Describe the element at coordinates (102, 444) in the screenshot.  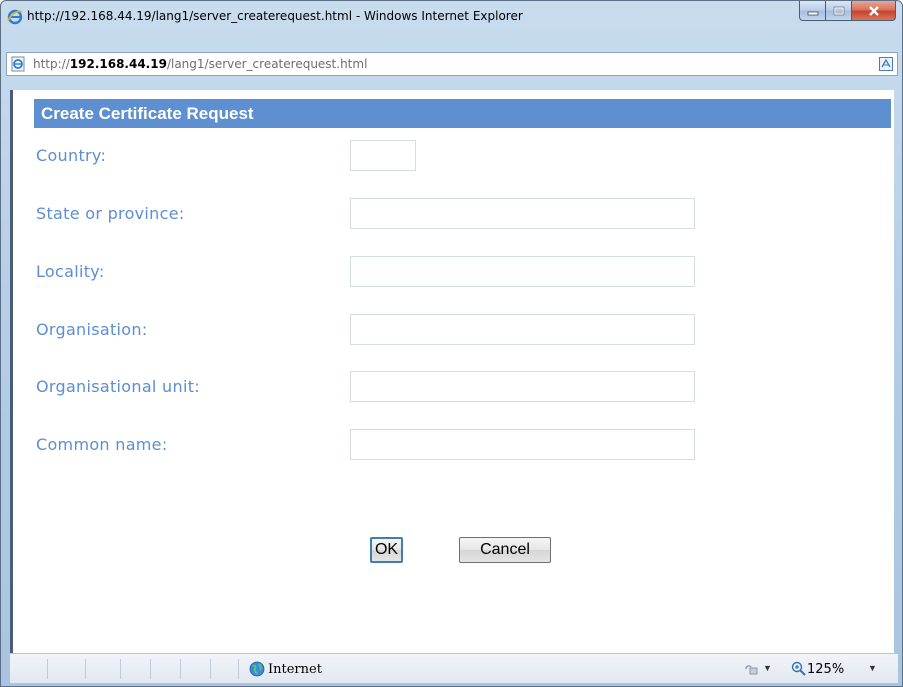
I see `common-name-label: Common name:` at that location.